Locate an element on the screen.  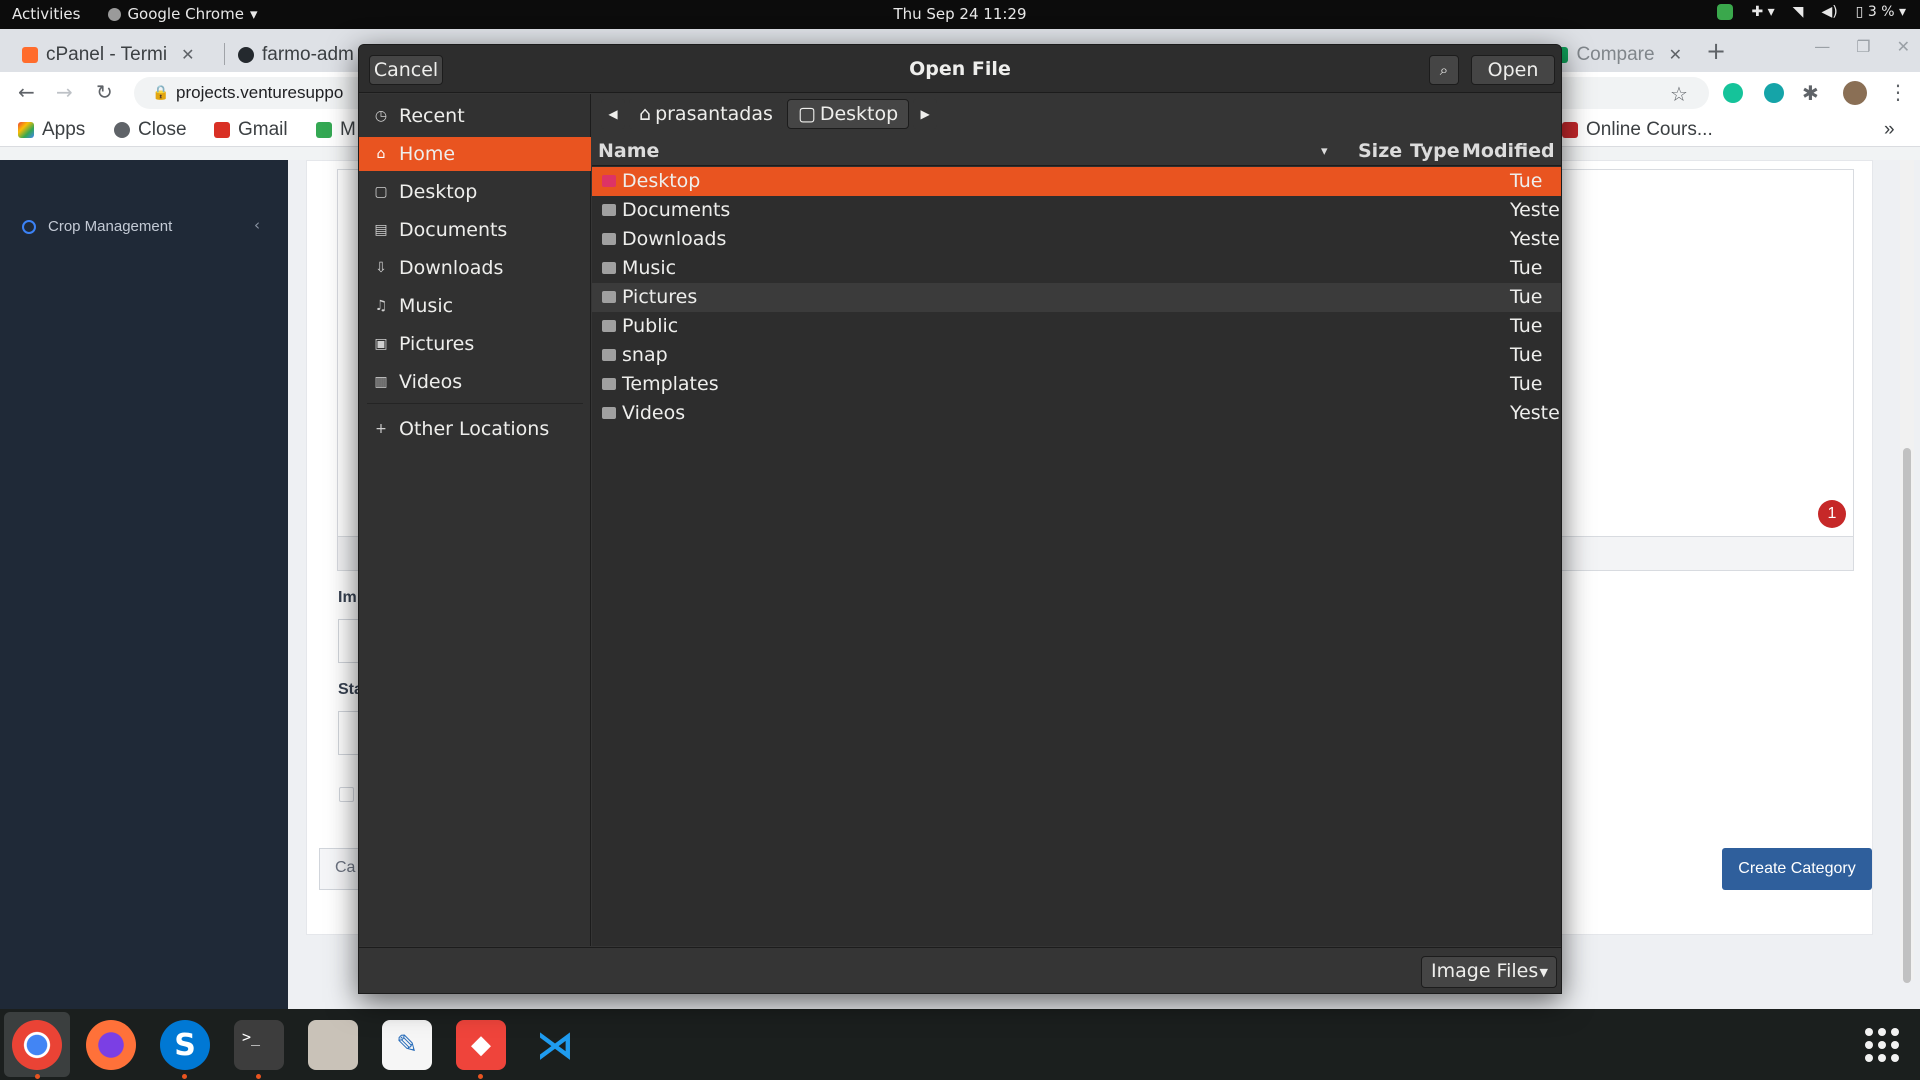
create-category-button: Create Category is located at coordinates (1797, 869).